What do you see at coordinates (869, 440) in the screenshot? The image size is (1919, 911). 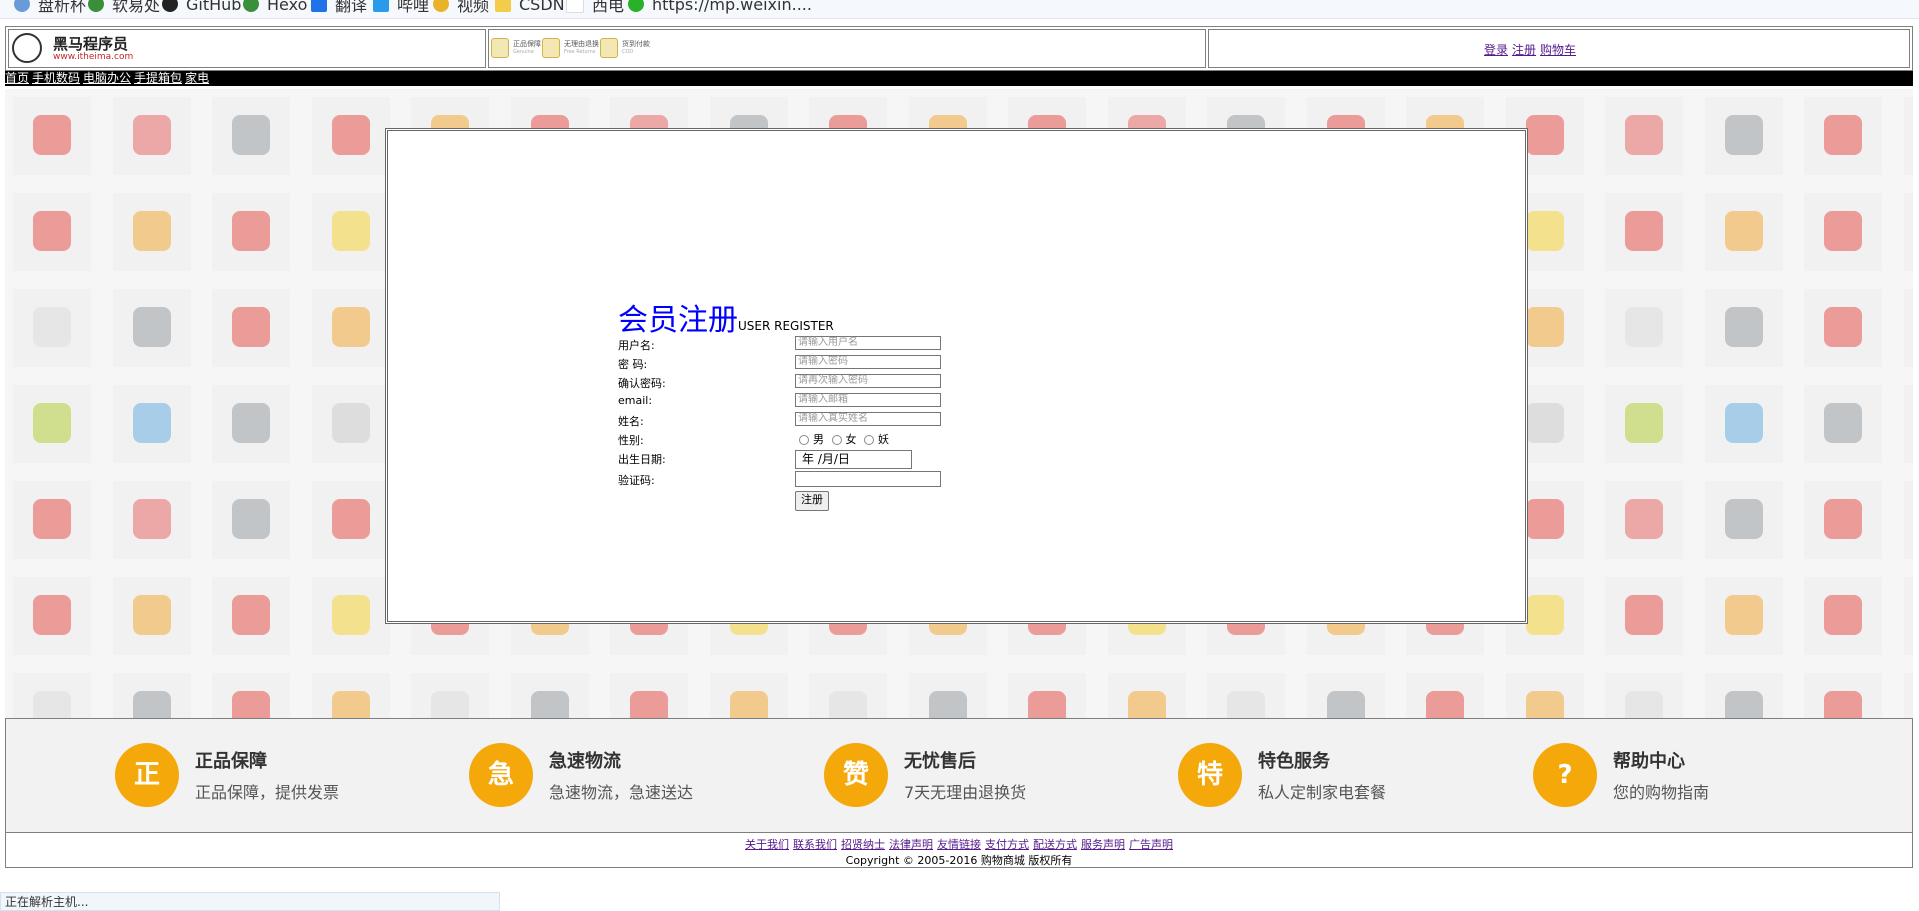 I see `gender-radio-other` at bounding box center [869, 440].